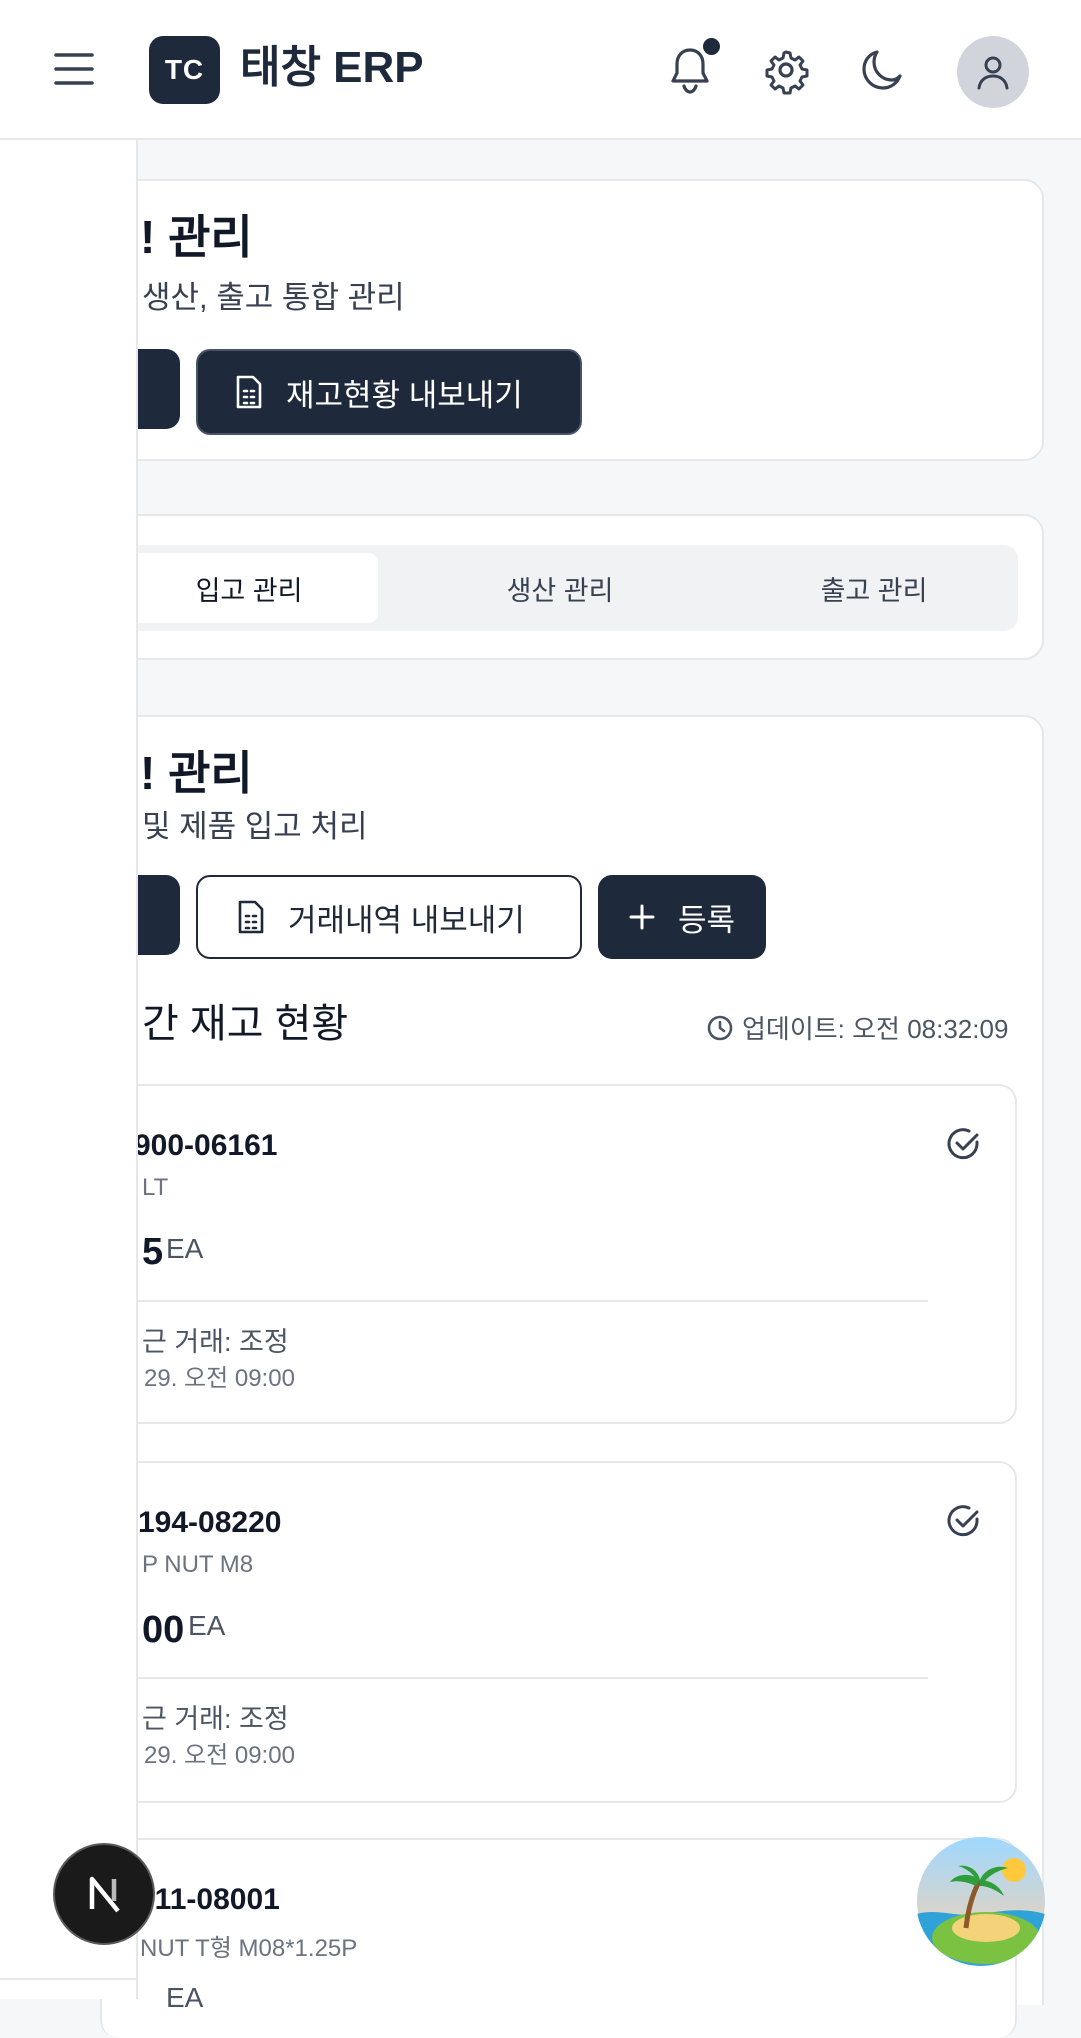 The image size is (1081, 2038). I want to click on tab-inbound: 입고 관리, so click(249, 588).